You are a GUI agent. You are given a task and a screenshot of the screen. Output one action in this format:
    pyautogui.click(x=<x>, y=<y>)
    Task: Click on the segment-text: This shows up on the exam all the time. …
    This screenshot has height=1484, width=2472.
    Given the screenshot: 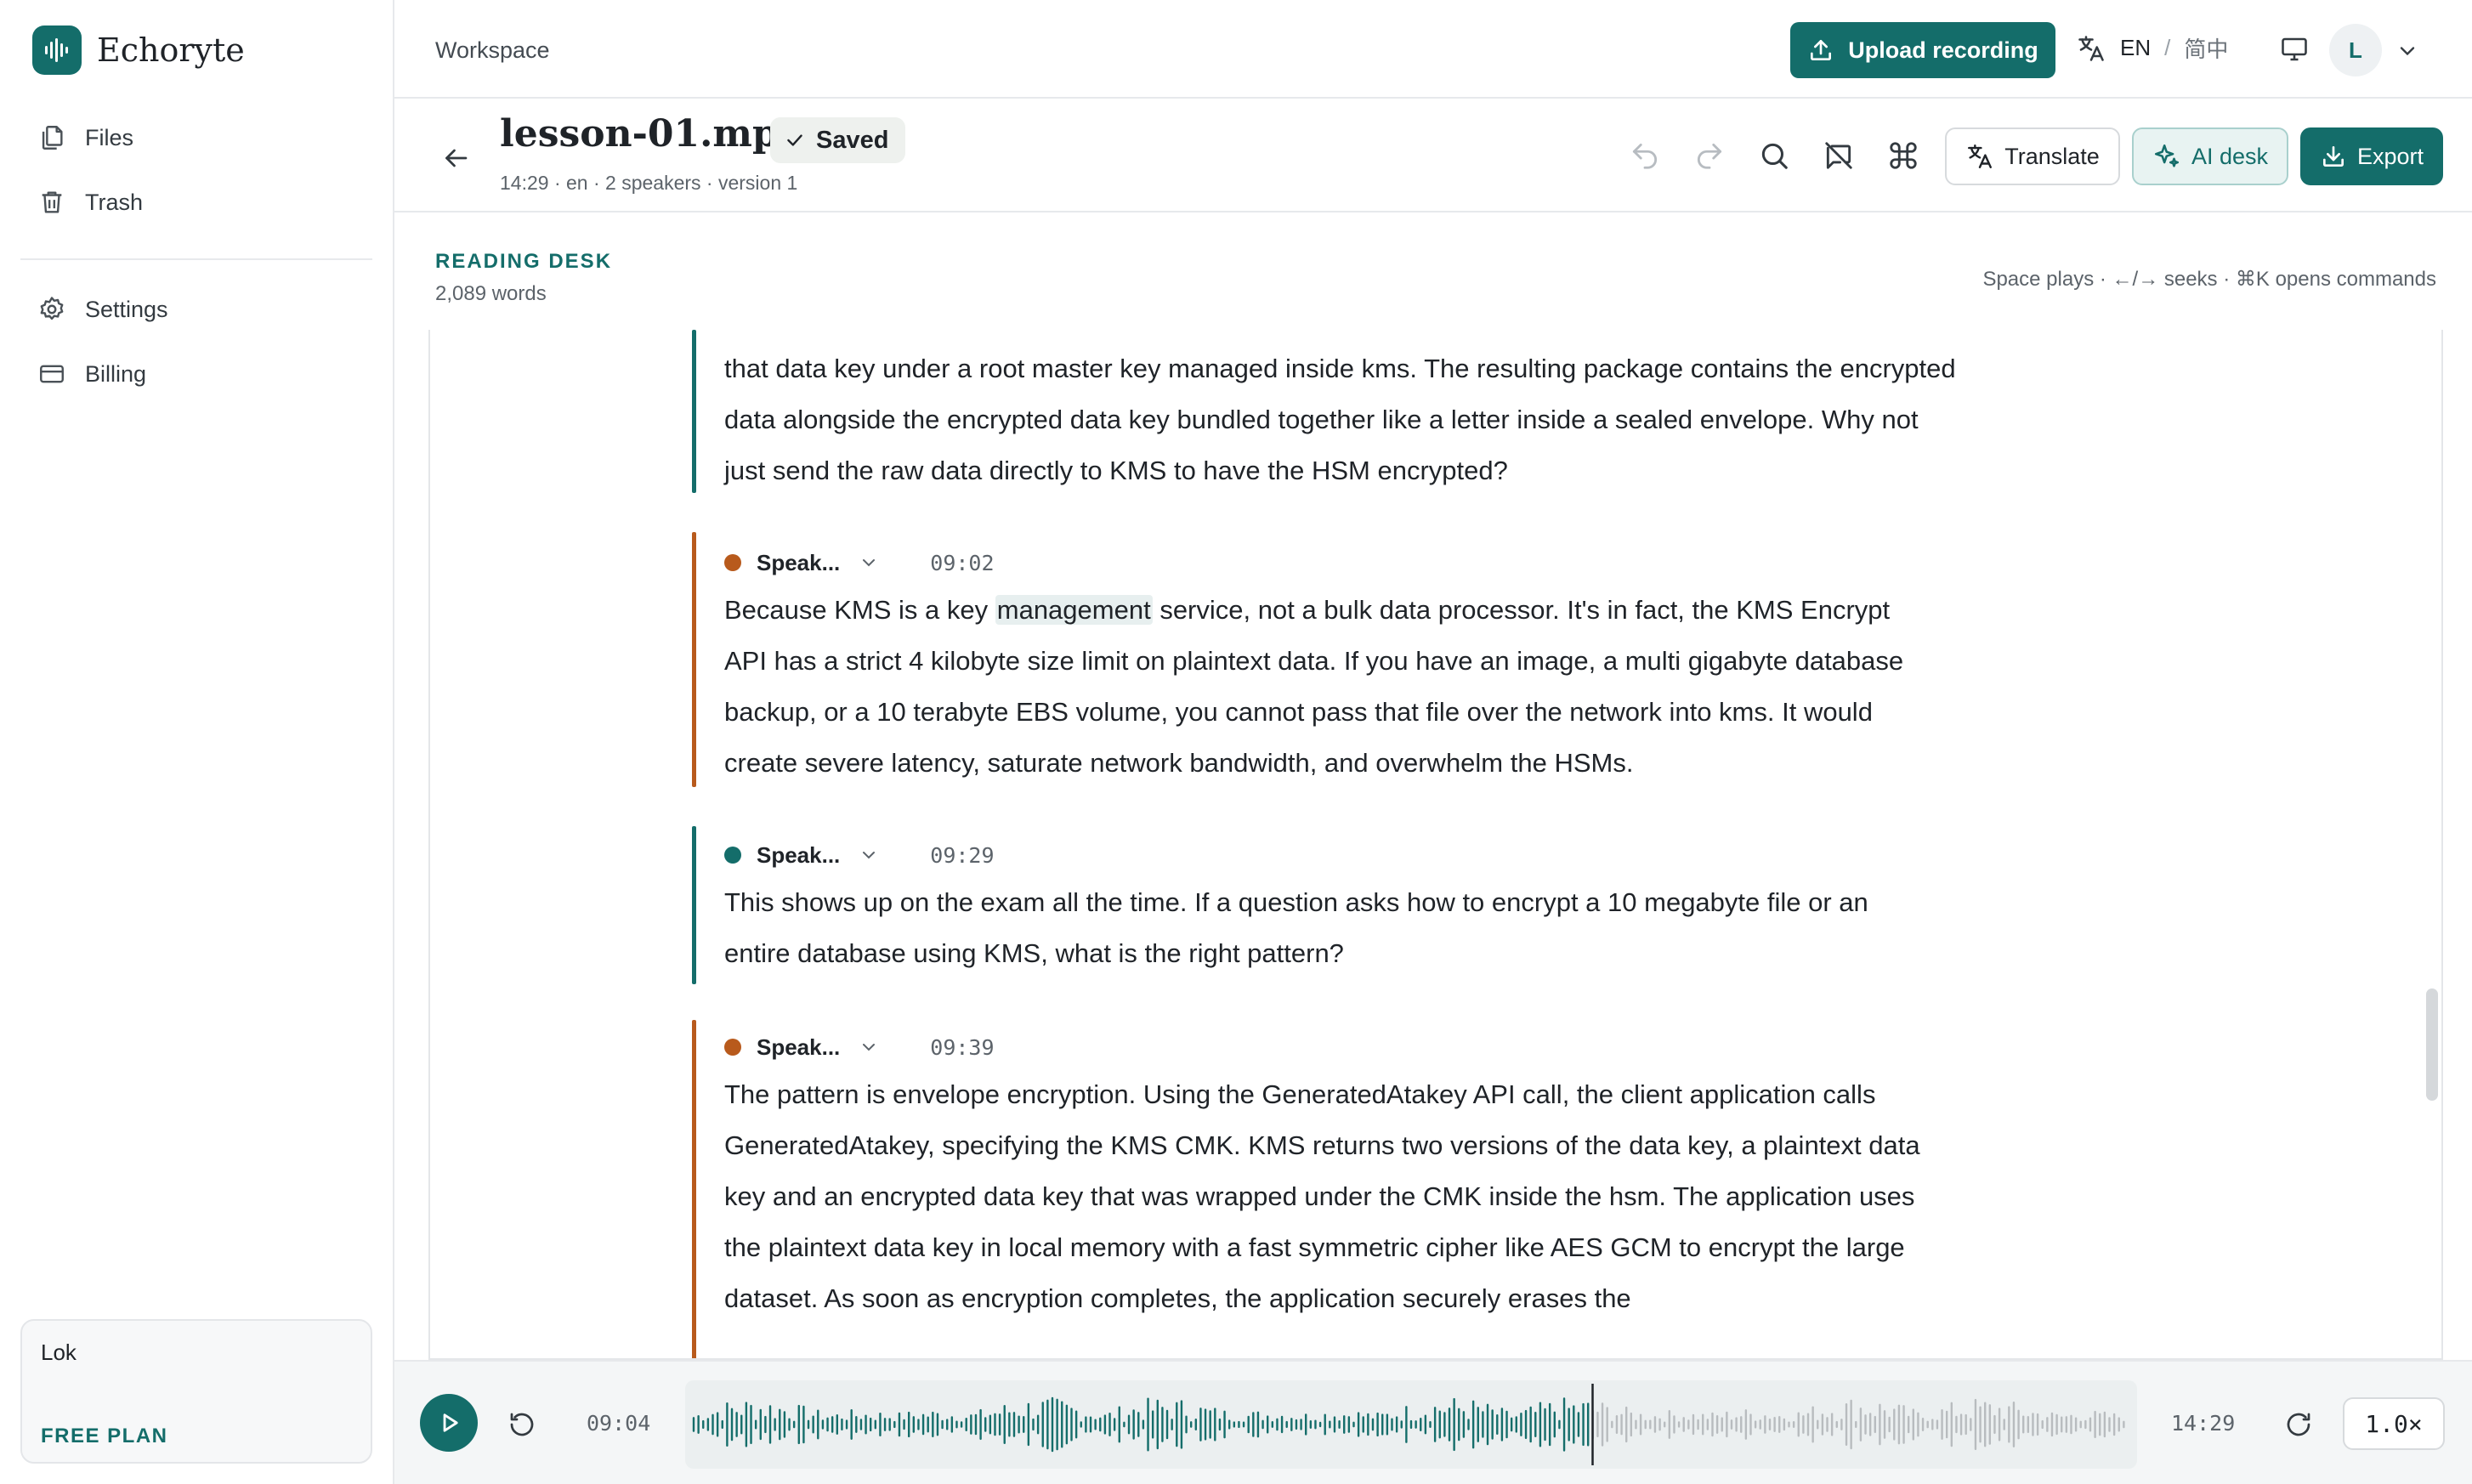 What is the action you would take?
    pyautogui.click(x=1421, y=928)
    